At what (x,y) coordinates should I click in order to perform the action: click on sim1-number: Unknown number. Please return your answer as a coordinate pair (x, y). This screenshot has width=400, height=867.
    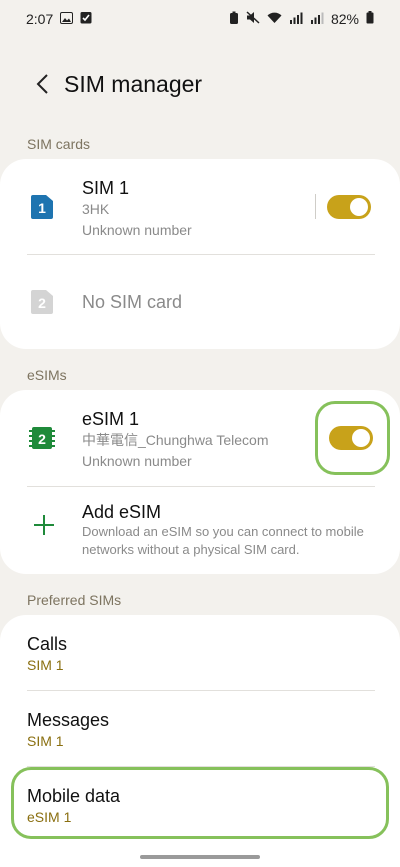
    Looking at the image, I should click on (137, 230).